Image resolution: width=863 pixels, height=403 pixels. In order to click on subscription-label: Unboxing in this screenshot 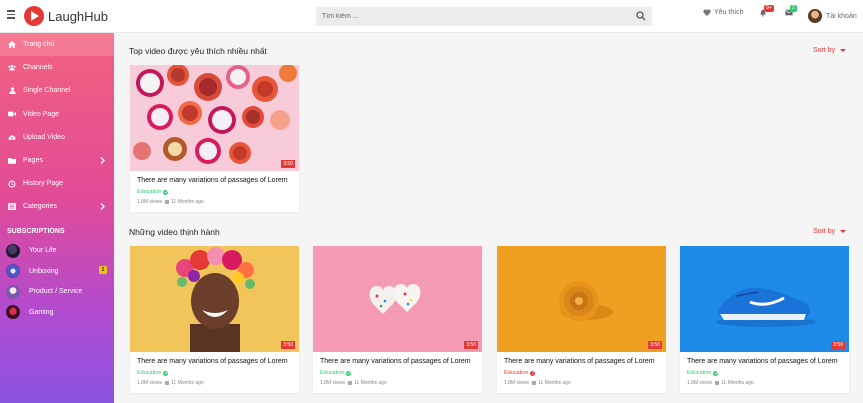, I will do `click(44, 271)`.